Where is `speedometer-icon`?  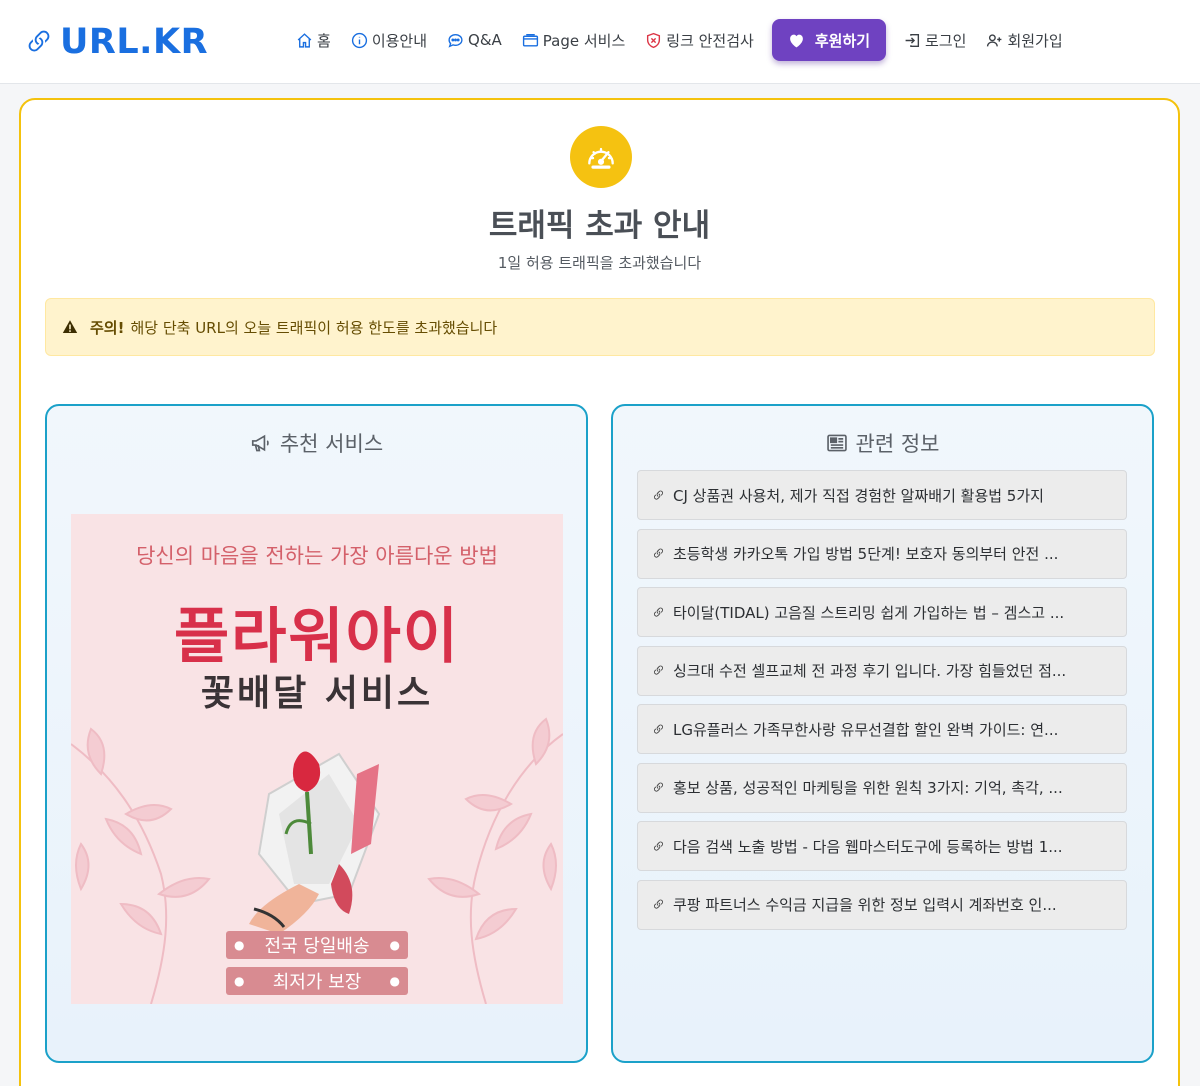 speedometer-icon is located at coordinates (601, 157).